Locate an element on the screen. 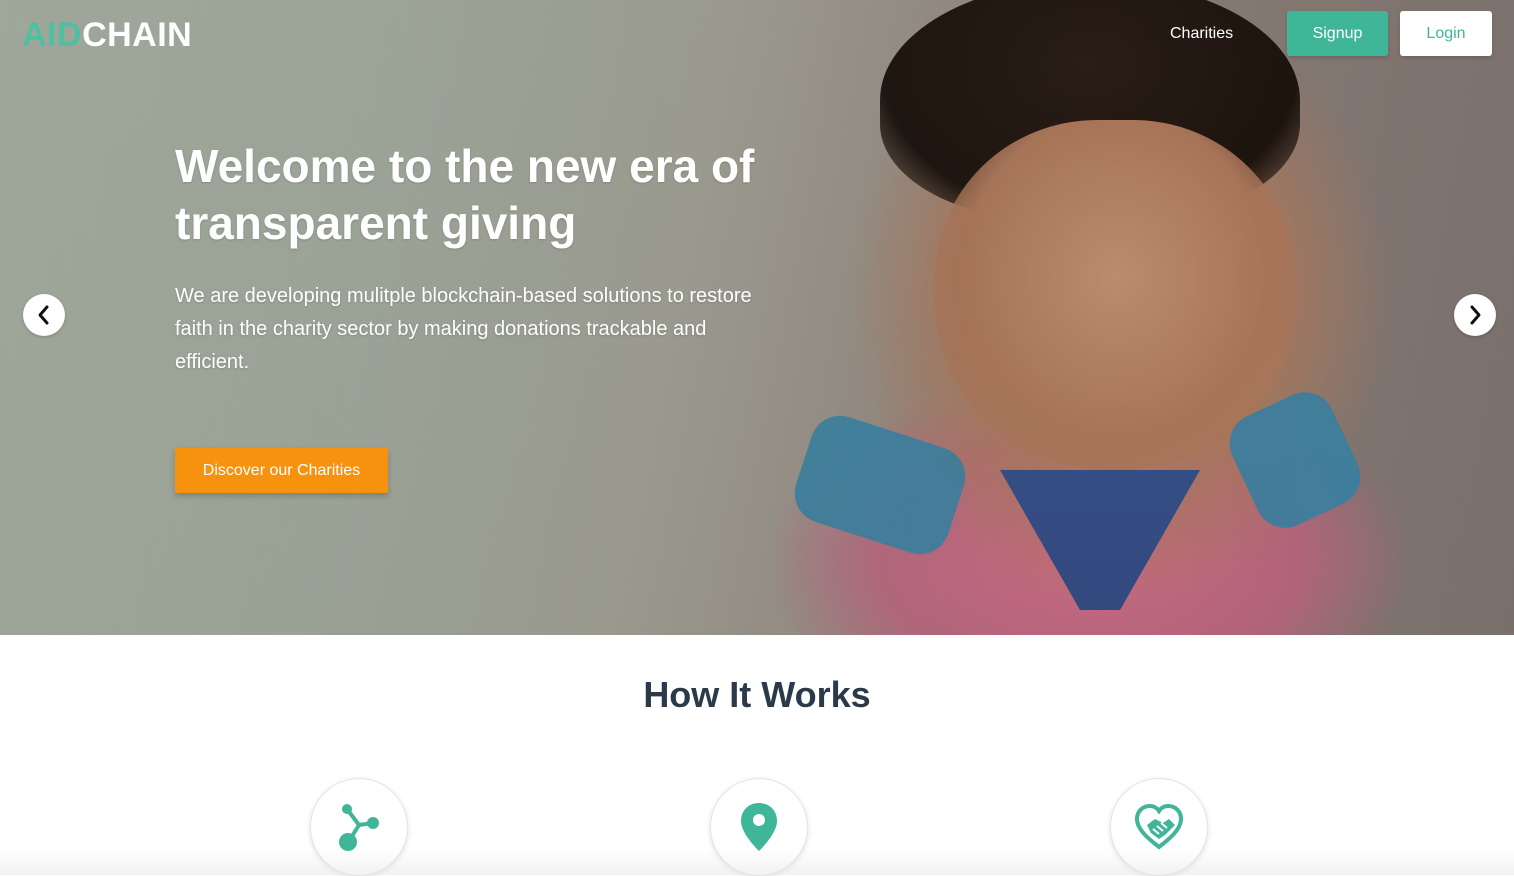 This screenshot has height=876, width=1514. step-3-circle is located at coordinates (1159, 827).